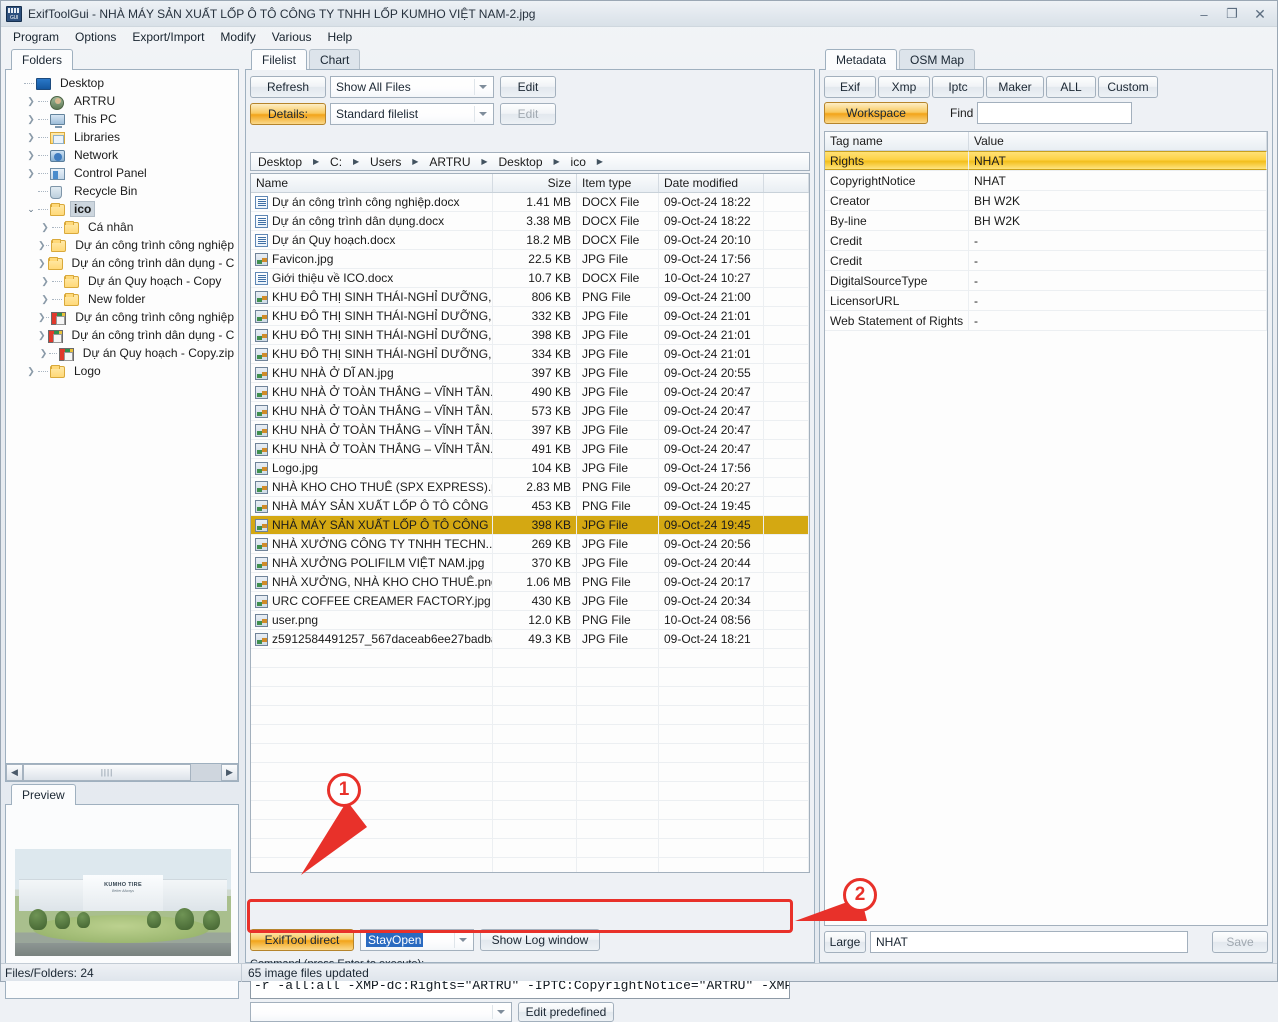 This screenshot has height=1022, width=1278. What do you see at coordinates (876, 113) in the screenshot?
I see `workspace-button: Workspace` at bounding box center [876, 113].